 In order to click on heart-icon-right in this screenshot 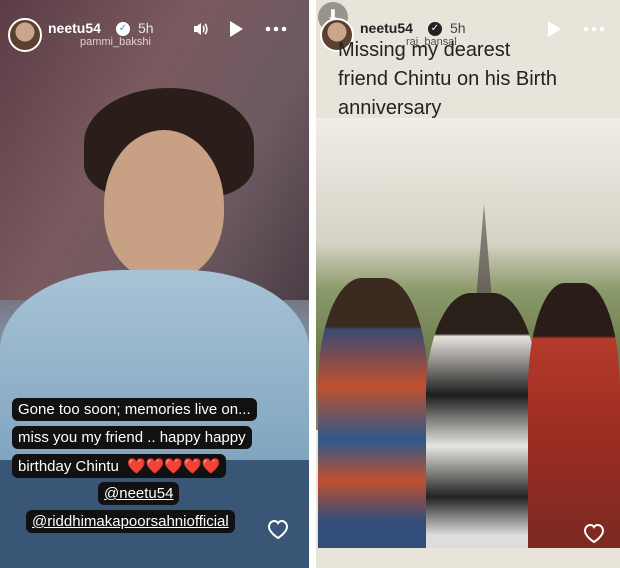, I will do `click(593, 533)`.